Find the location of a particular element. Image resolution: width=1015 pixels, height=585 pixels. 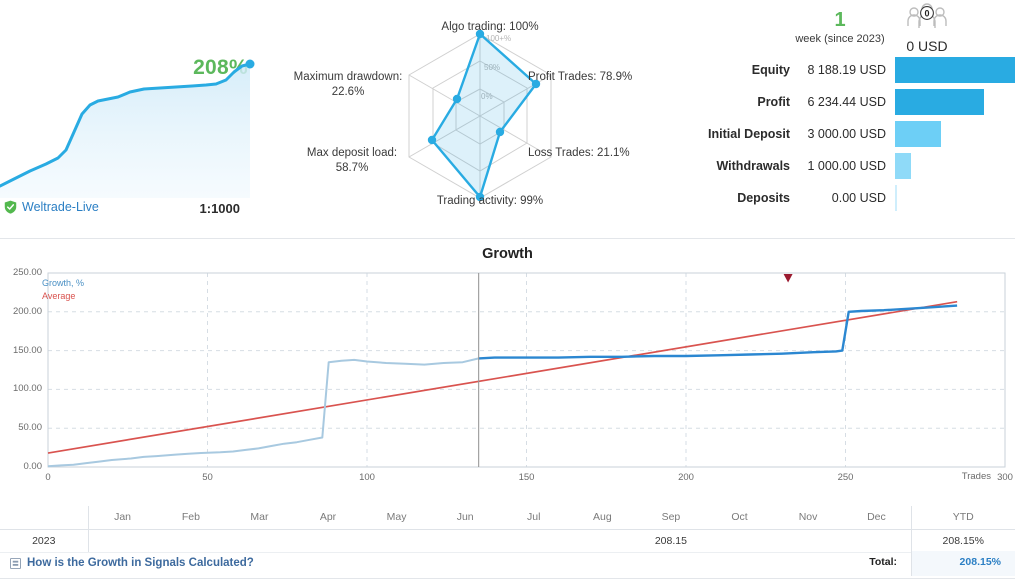

stat-label: Equity is located at coordinates (770, 70).